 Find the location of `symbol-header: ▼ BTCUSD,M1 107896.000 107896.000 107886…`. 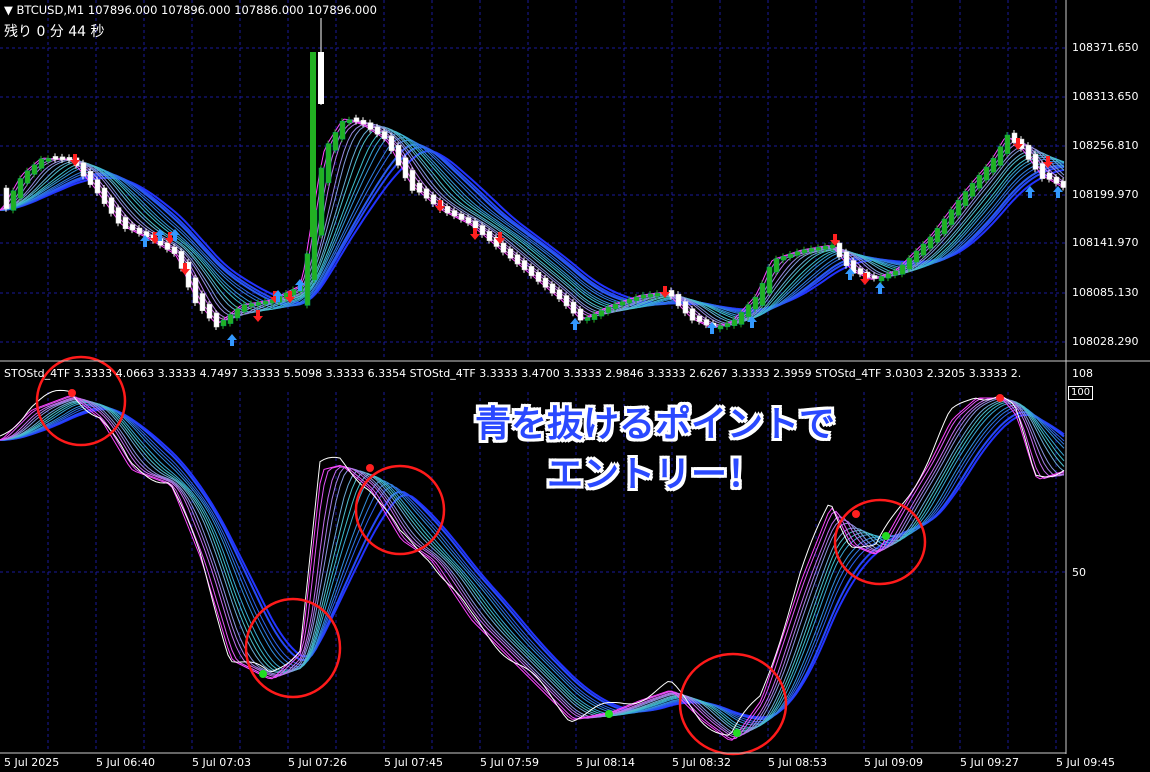

symbol-header: ▼ BTCUSD,M1 107896.000 107896.000 107886… is located at coordinates (190, 10).